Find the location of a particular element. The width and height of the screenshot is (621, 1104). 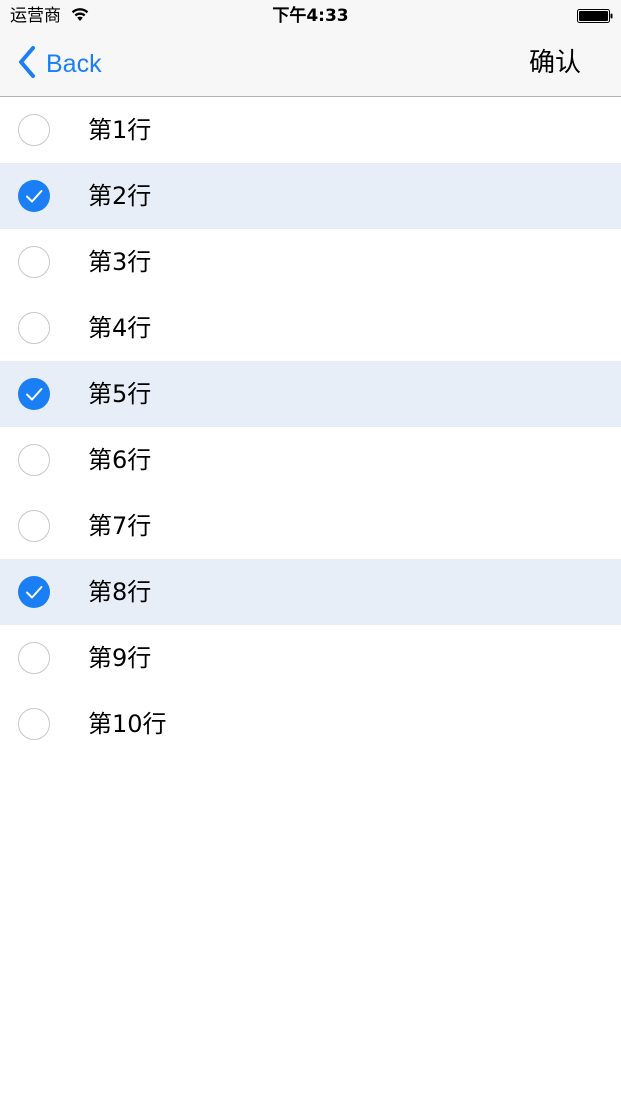

list-item: 第2行 is located at coordinates (310, 196).